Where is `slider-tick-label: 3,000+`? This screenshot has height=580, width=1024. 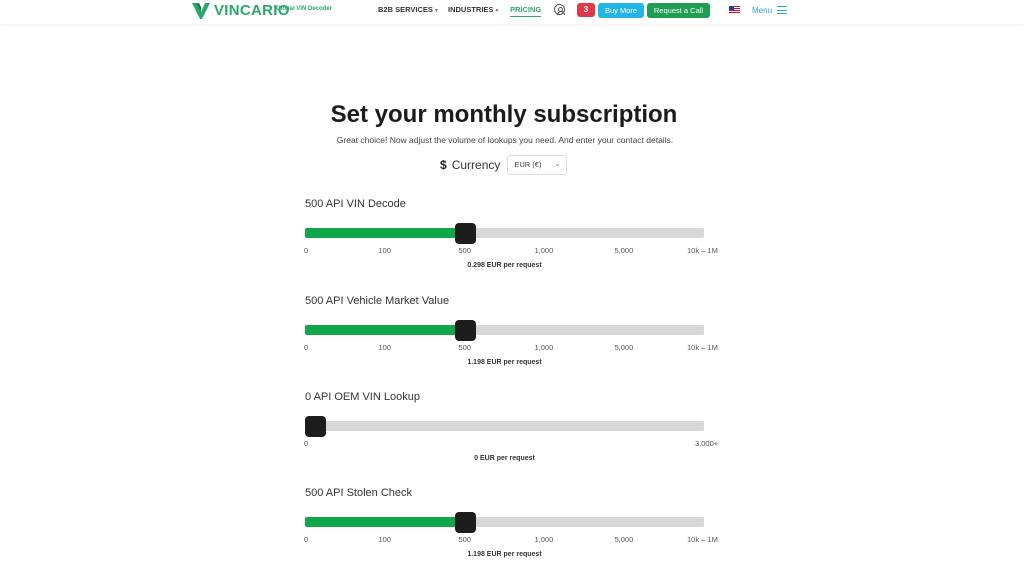 slider-tick-label: 3,000+ is located at coordinates (707, 443).